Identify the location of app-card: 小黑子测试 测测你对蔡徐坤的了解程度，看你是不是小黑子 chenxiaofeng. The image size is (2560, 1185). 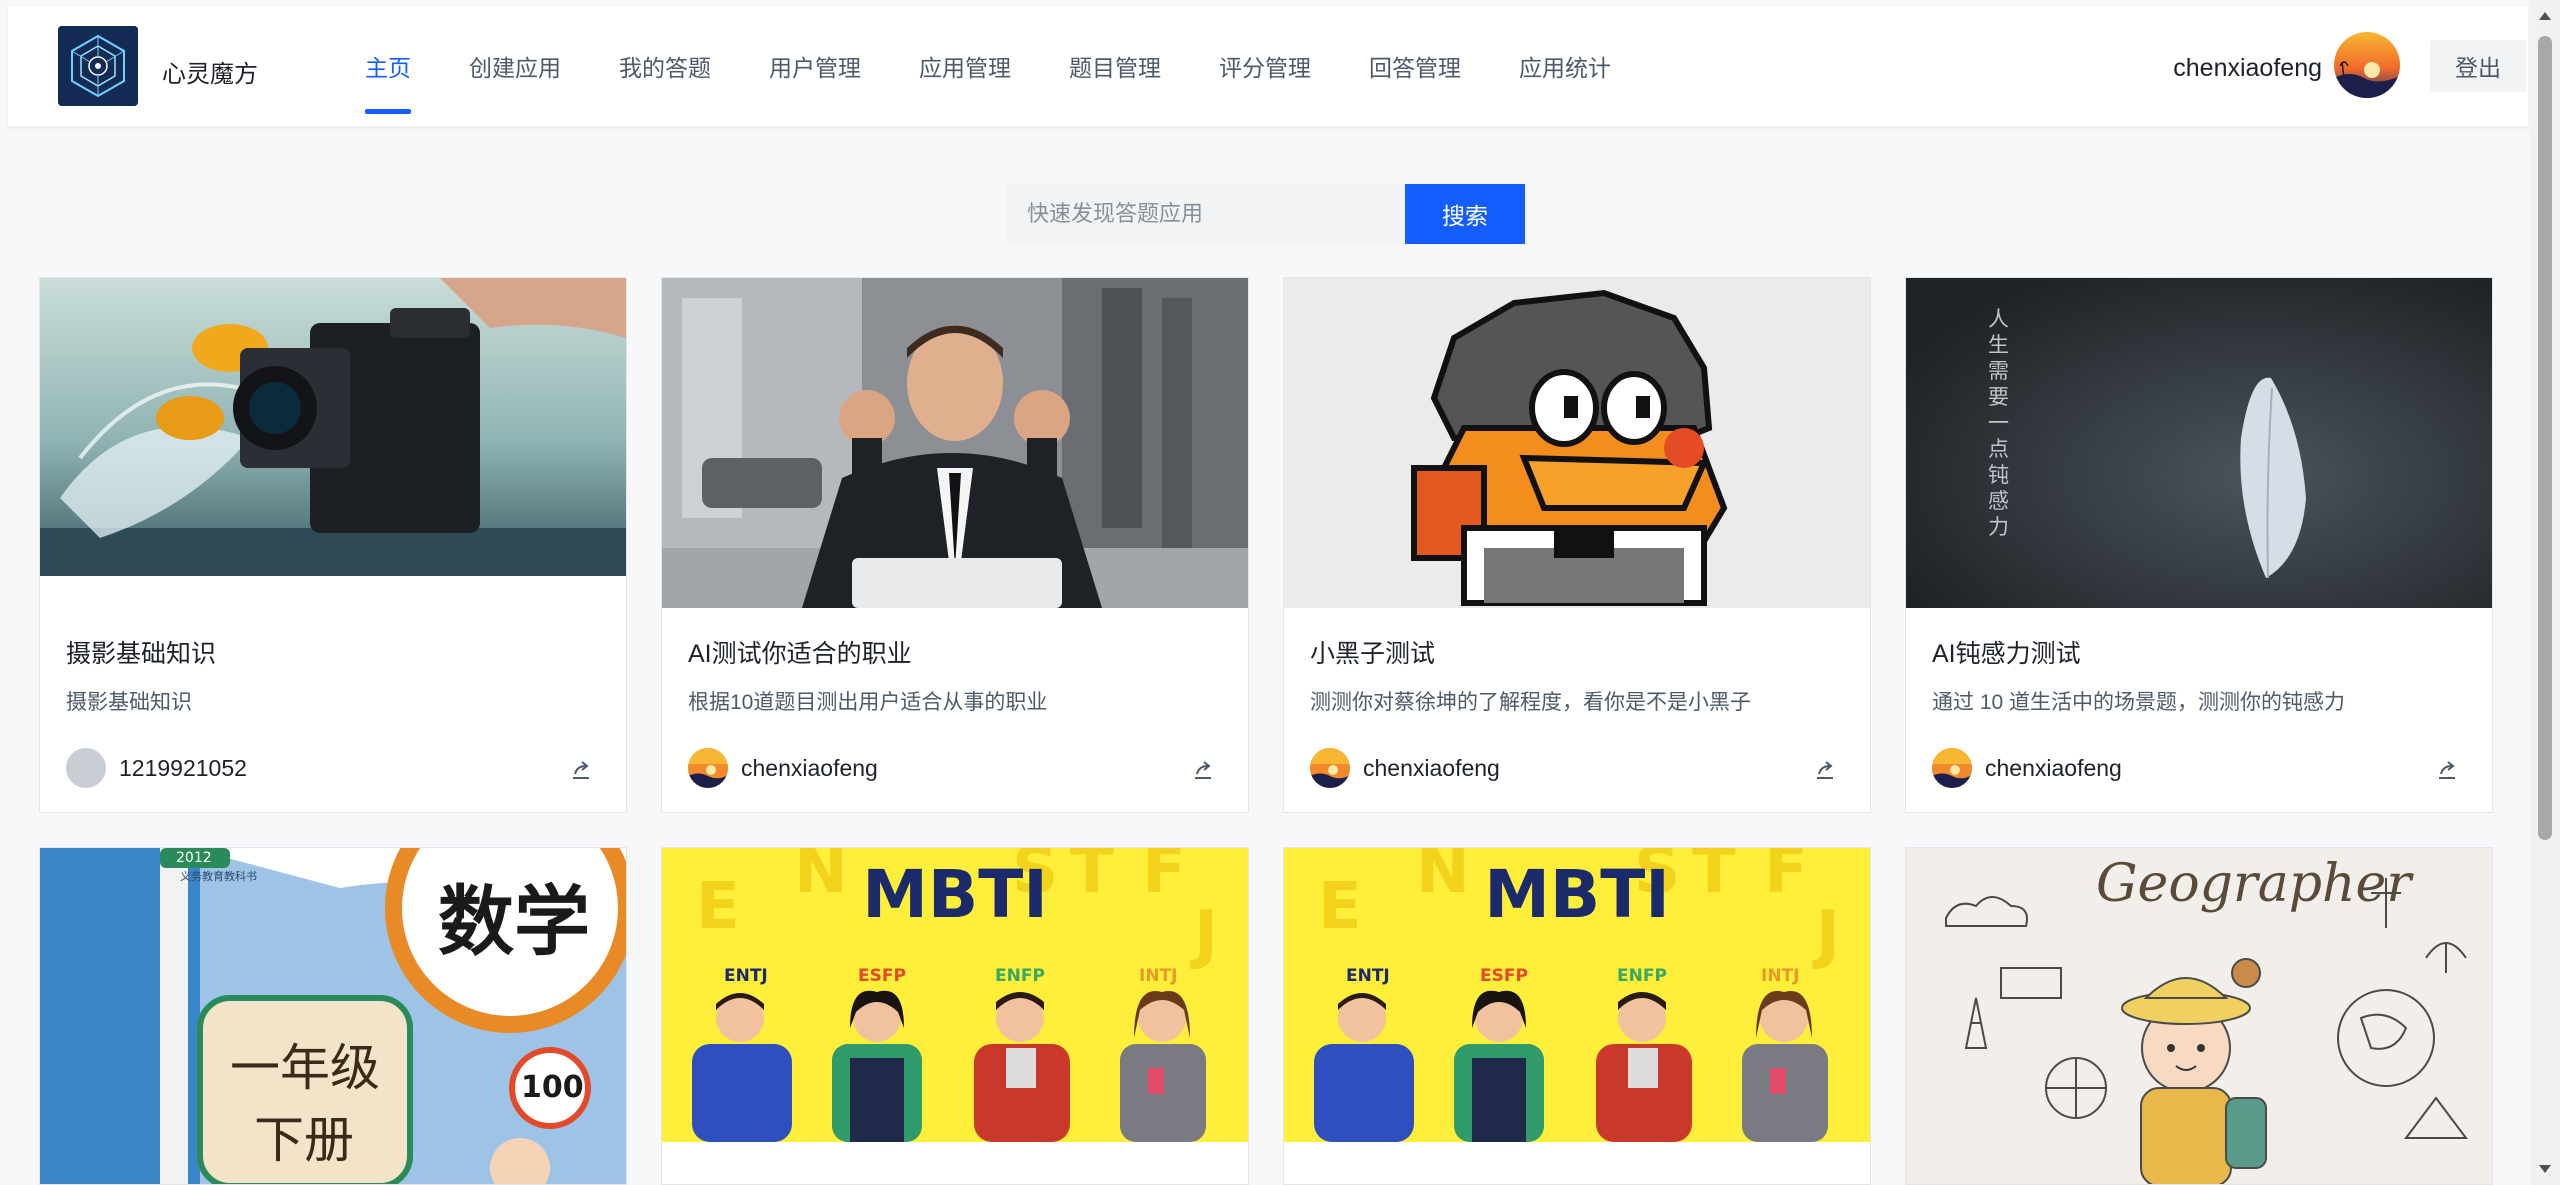
(1577, 545).